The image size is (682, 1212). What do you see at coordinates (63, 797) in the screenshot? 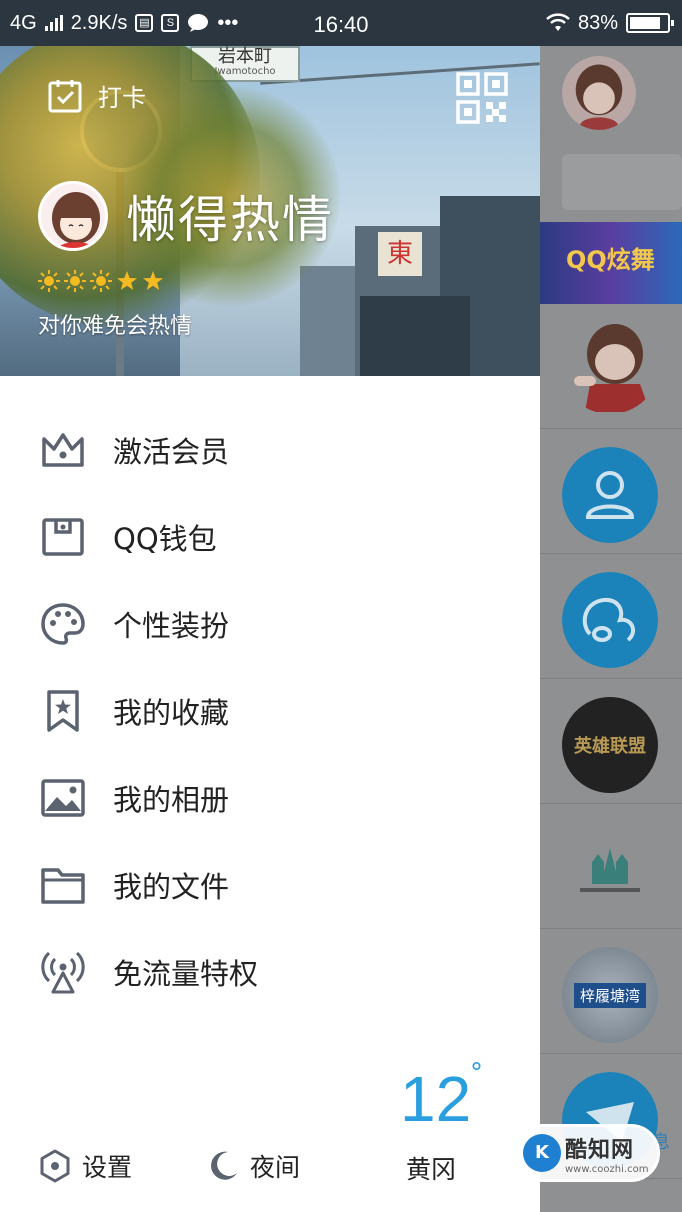
I see `image-icon` at bounding box center [63, 797].